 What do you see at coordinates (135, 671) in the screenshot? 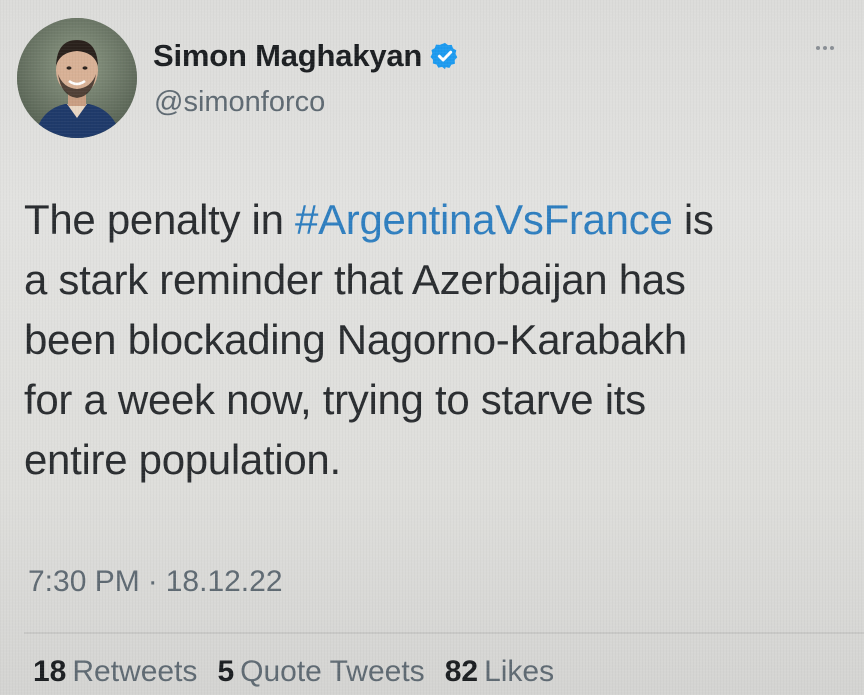
I see `retweets-label: Retweets` at bounding box center [135, 671].